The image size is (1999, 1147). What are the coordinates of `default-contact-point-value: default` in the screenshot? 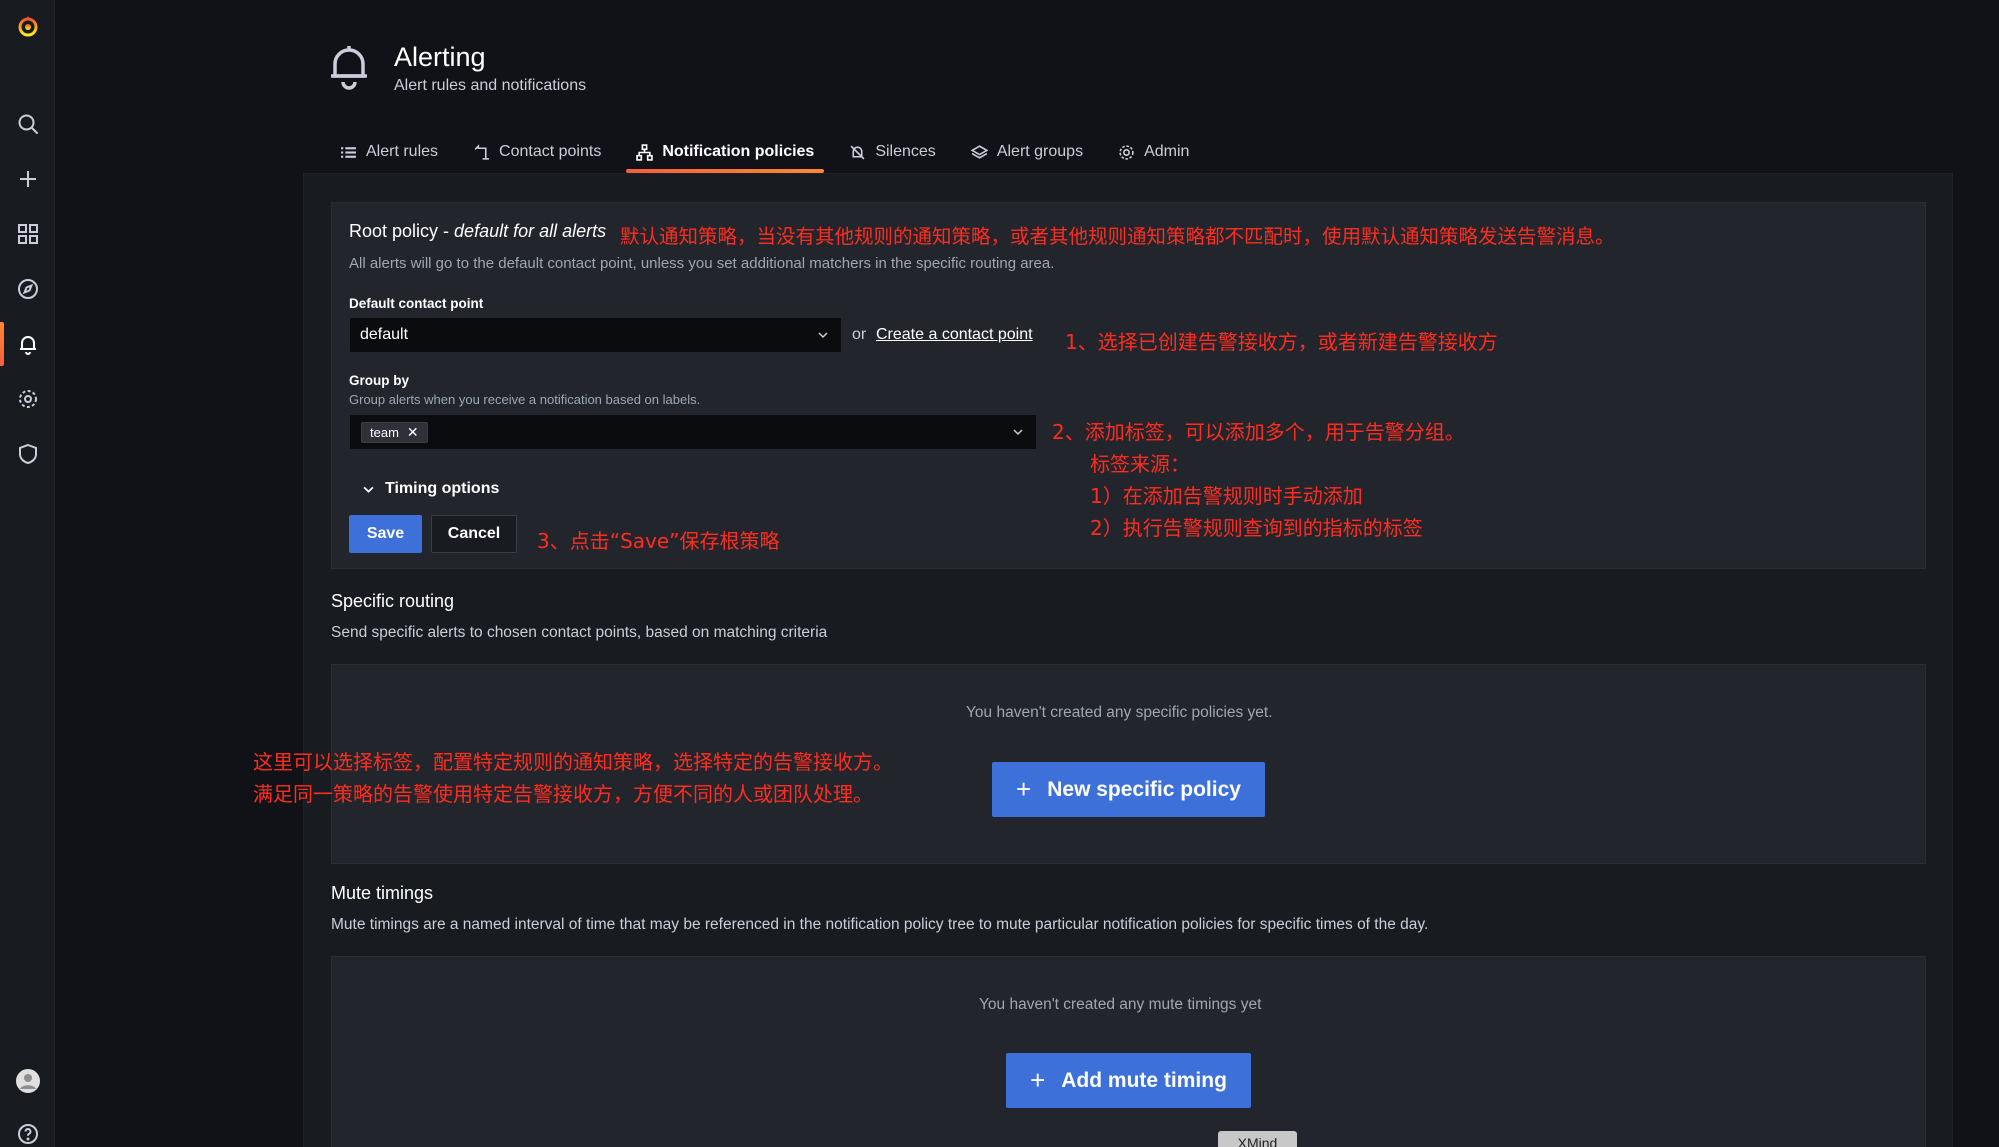 It's located at (384, 334).